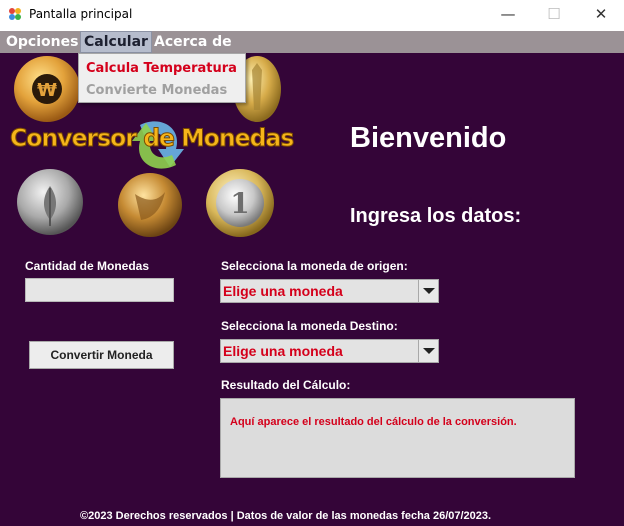 The image size is (624, 526). I want to click on menu-bar: Opciones Calcular Acerca de, so click(312, 42).